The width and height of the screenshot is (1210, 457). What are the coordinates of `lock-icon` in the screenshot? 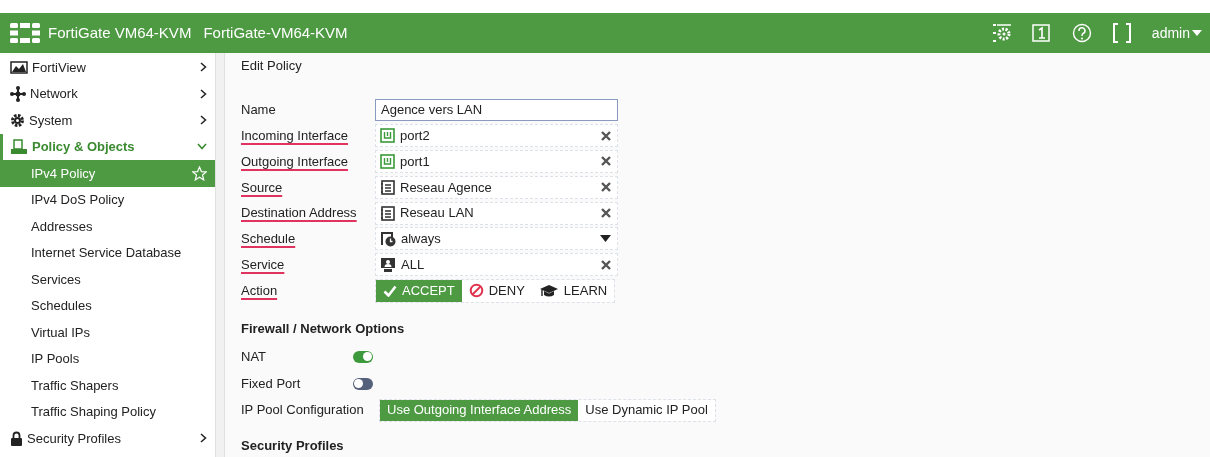 It's located at (16, 438).